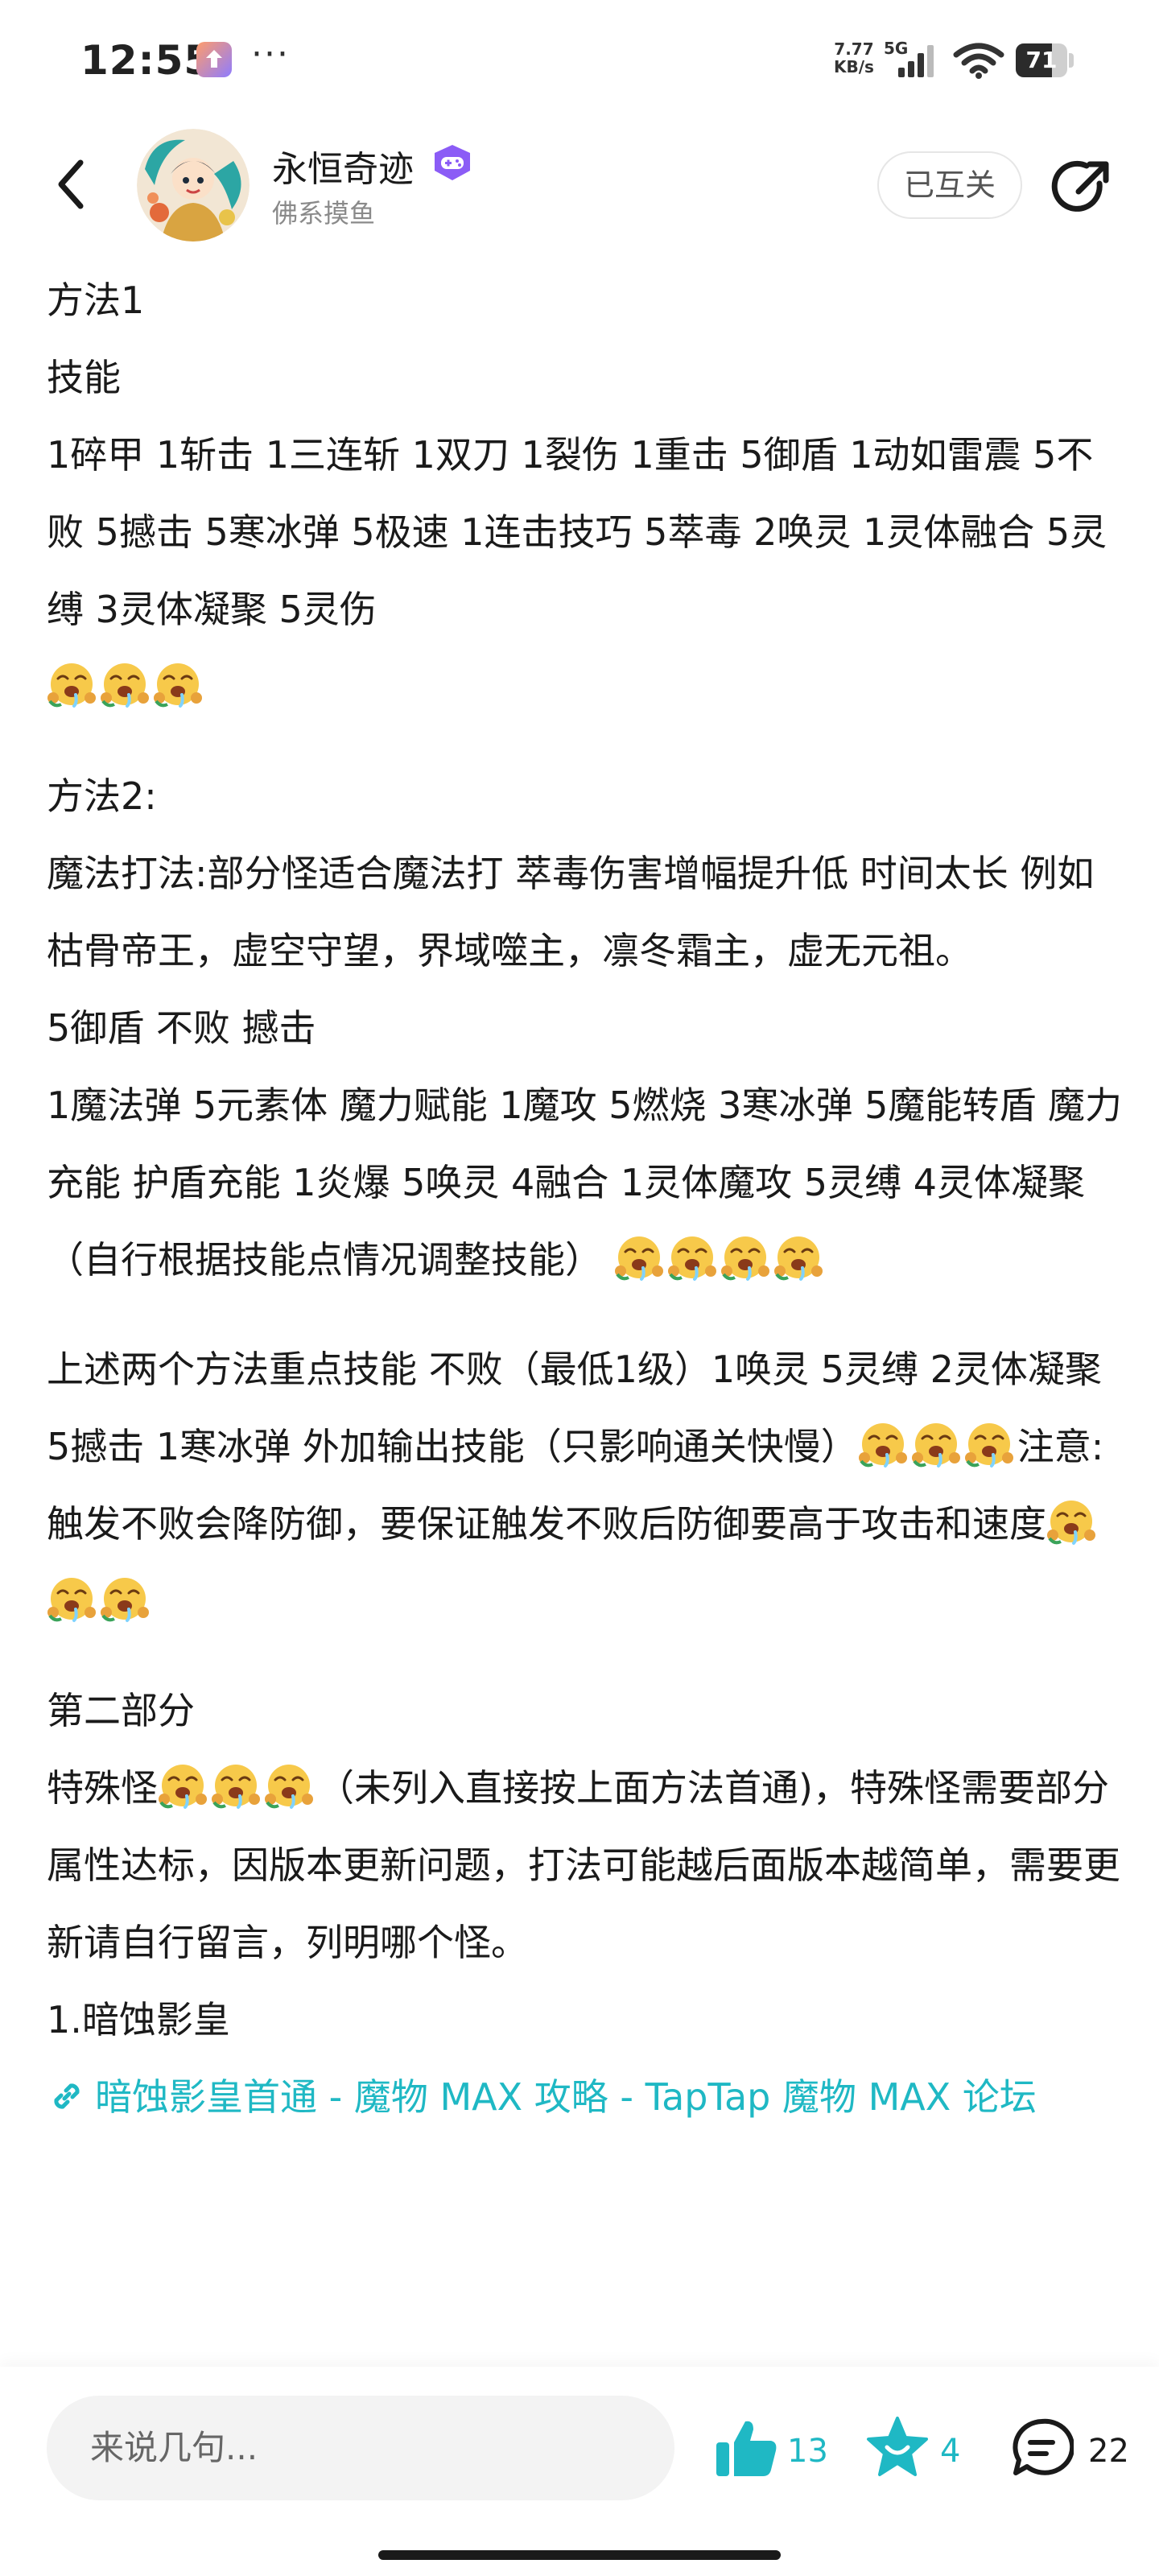 The width and height of the screenshot is (1159, 2576). I want to click on comment-count: 22, so click(1108, 2451).